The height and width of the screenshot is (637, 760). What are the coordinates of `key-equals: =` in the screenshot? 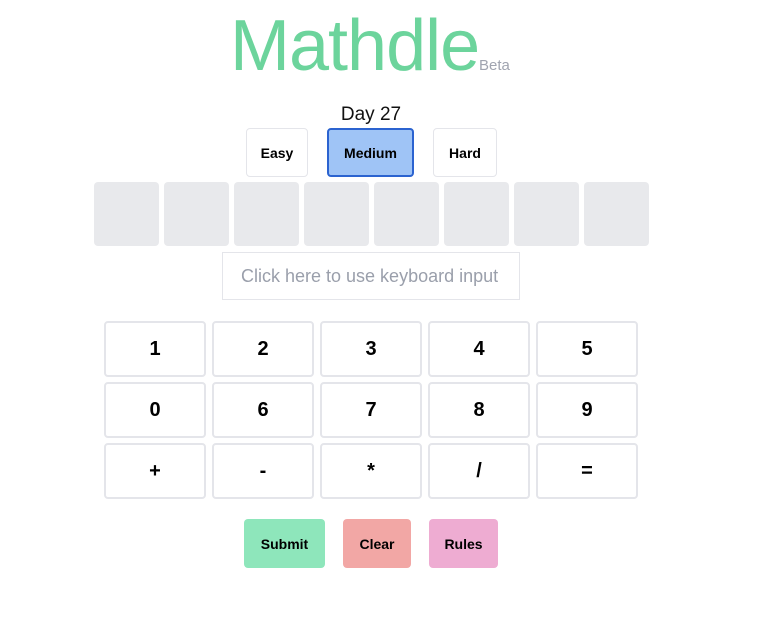 It's located at (587, 471).